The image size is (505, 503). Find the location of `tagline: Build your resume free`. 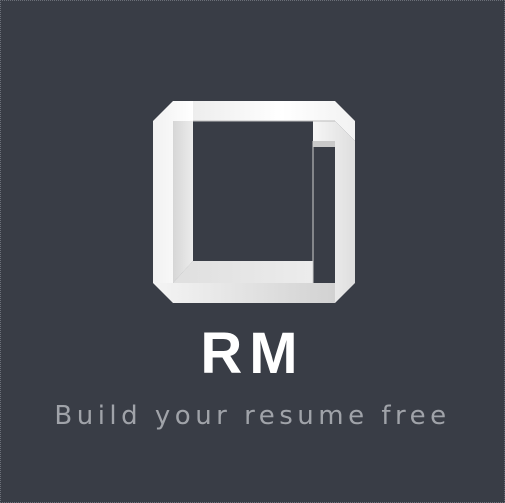

tagline: Build your resume free is located at coordinates (252, 416).